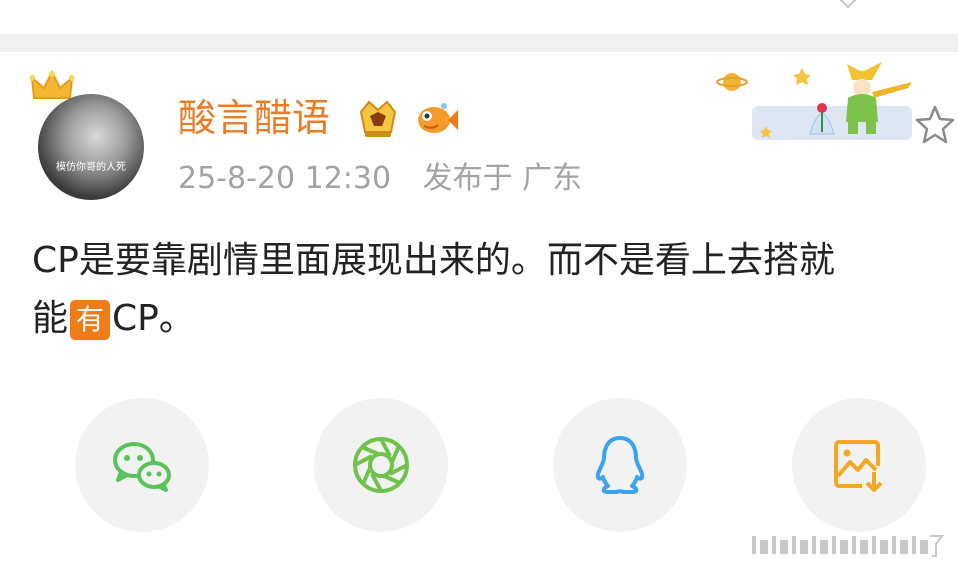 The image size is (958, 572). I want to click on post-meta: 25-8-20 12:30 发布于 广东, so click(391, 179).